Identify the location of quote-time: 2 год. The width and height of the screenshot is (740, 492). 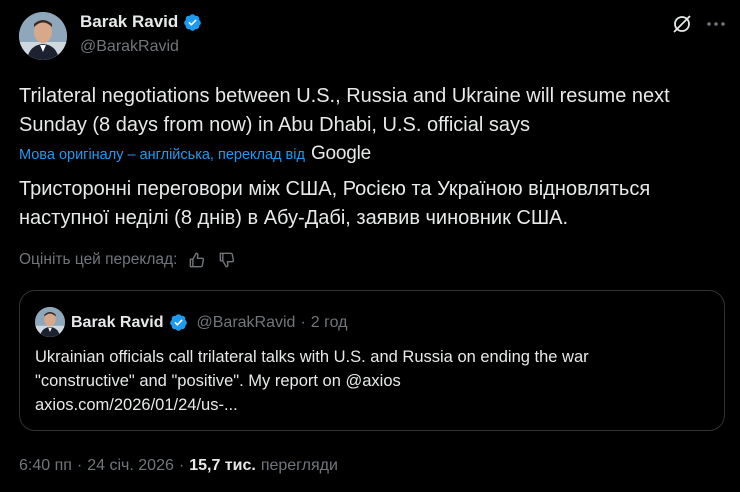
(329, 323).